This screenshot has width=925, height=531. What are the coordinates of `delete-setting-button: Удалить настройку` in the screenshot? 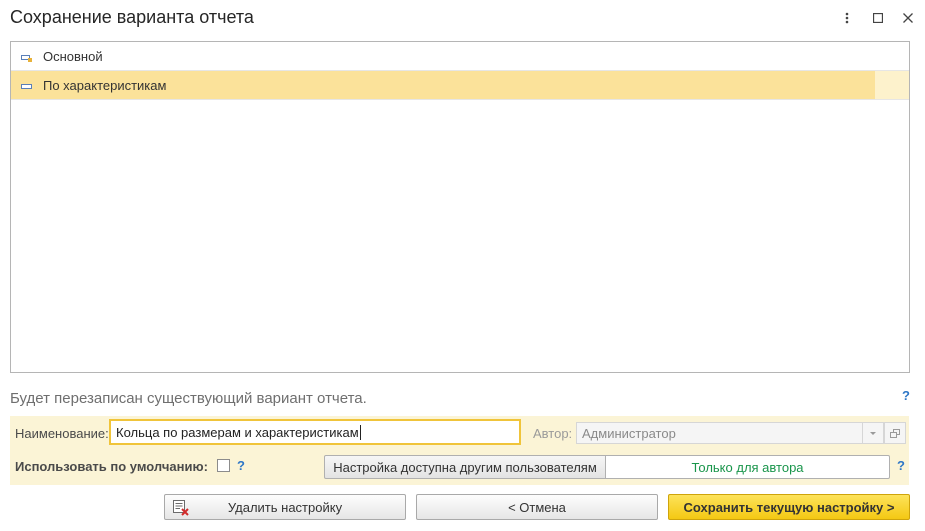 It's located at (285, 507).